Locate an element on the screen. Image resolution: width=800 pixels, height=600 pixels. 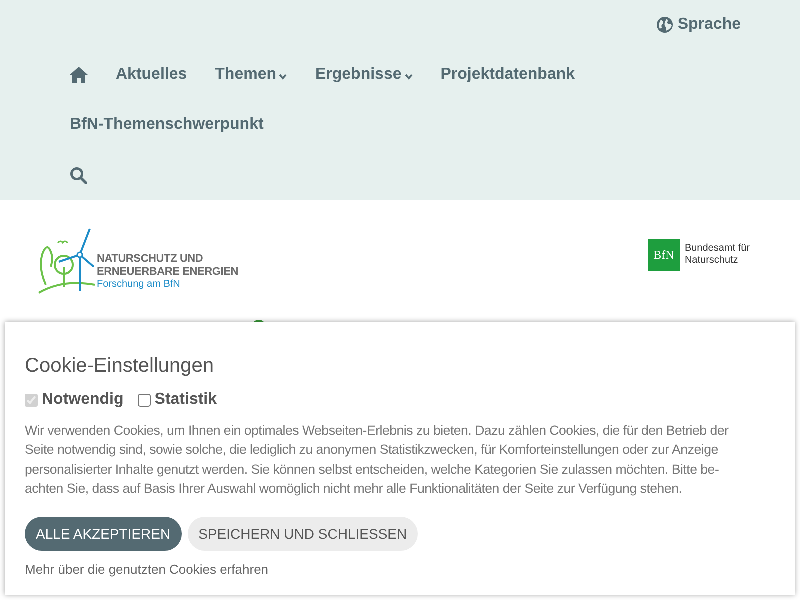
logo-text: NATURSCHUTZ UND is located at coordinates (150, 259).